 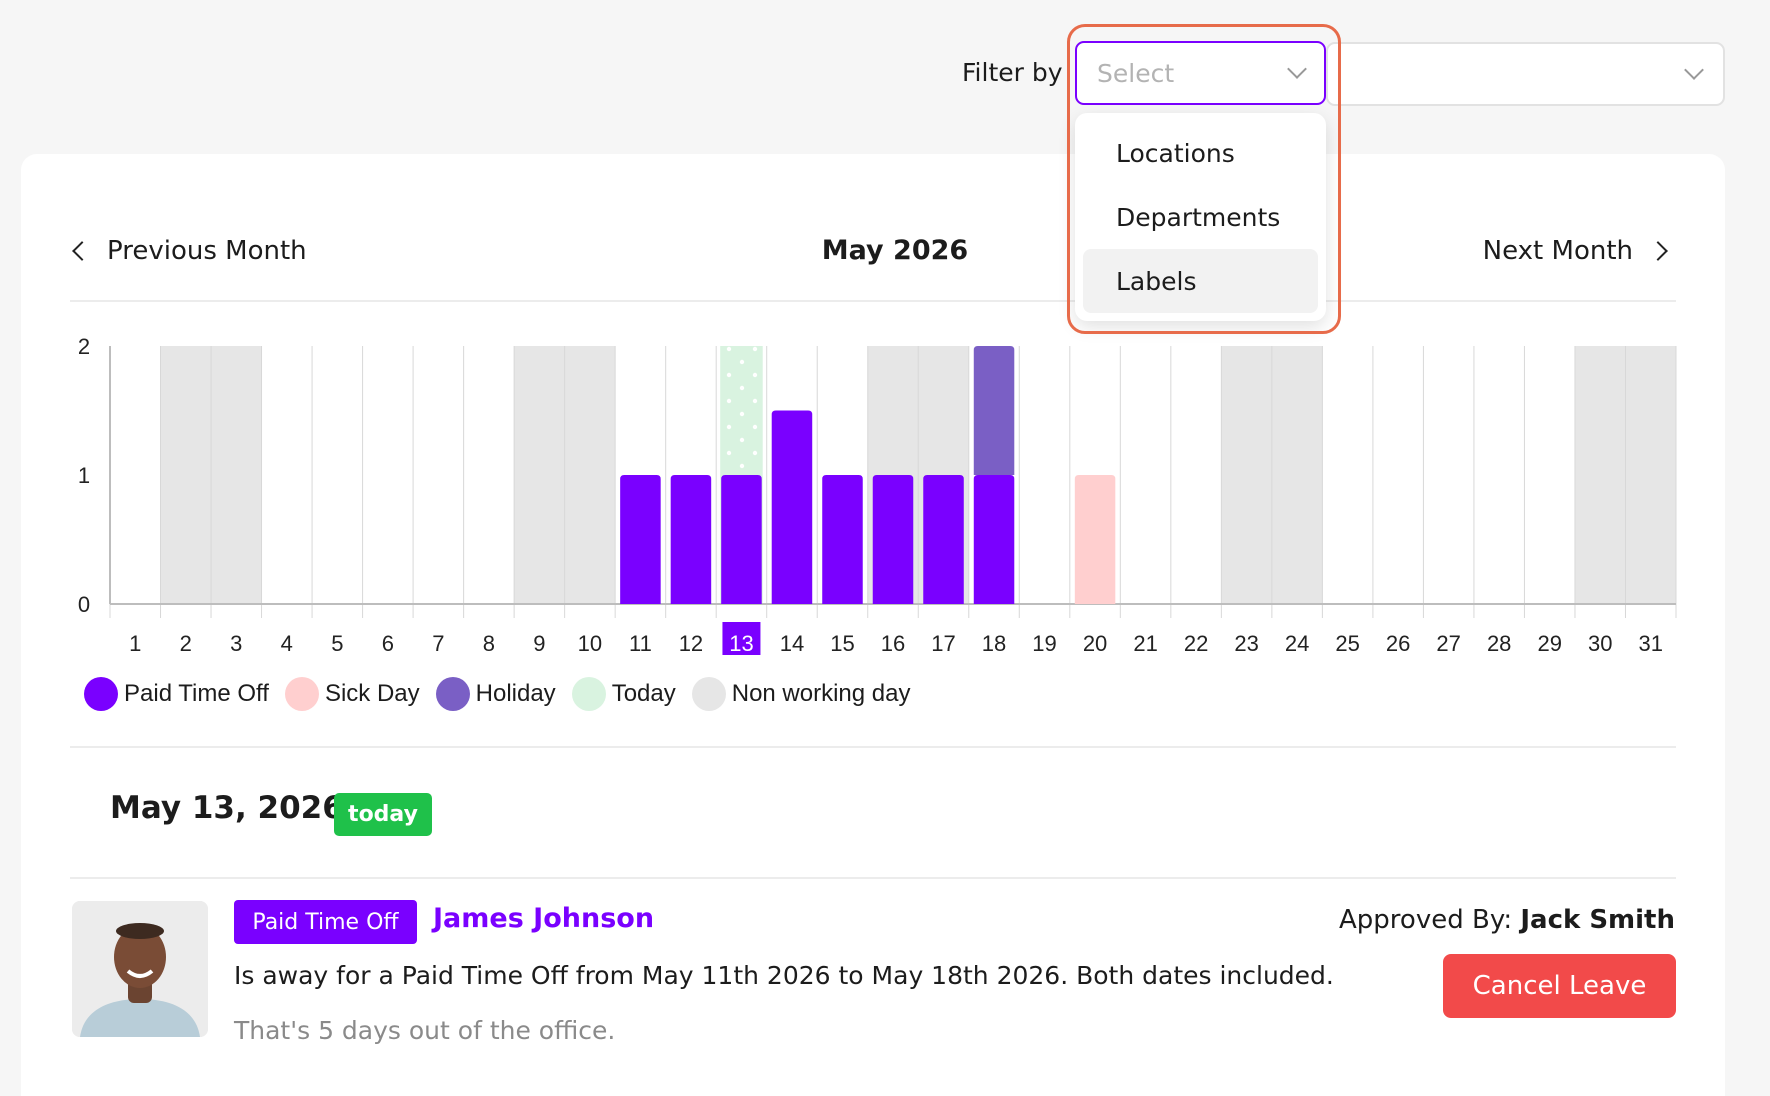 What do you see at coordinates (1196, 643) in the screenshot?
I see `x-tick-label: 22` at bounding box center [1196, 643].